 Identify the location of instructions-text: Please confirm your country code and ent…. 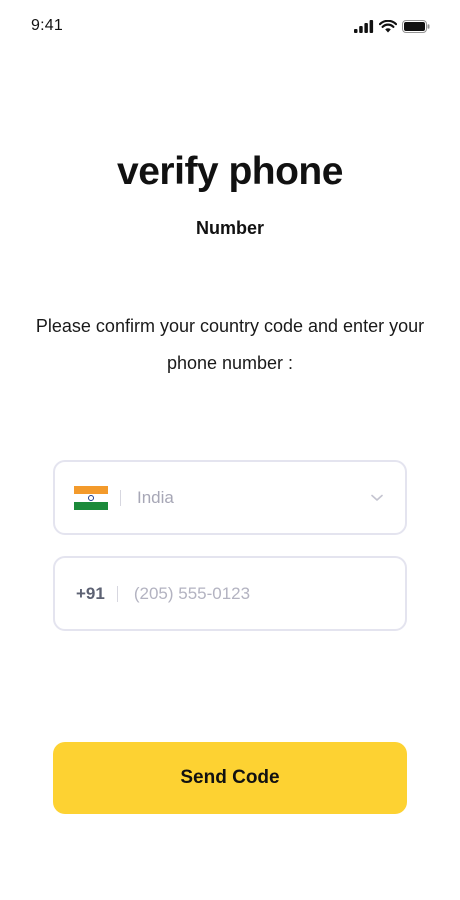
(230, 344).